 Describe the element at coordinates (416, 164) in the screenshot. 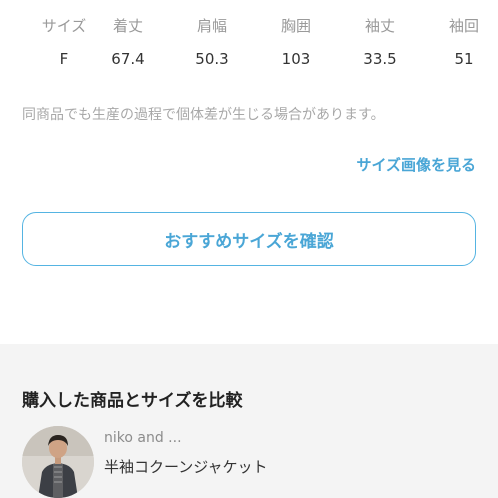

I see `view-size-image-link: サイズ画像を見る` at that location.